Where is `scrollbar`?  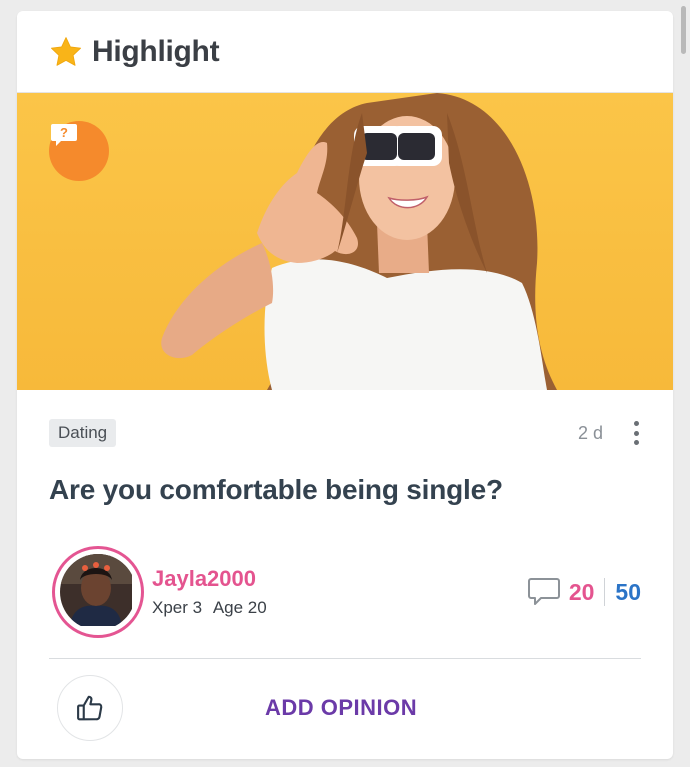
scrollbar is located at coordinates (683, 30).